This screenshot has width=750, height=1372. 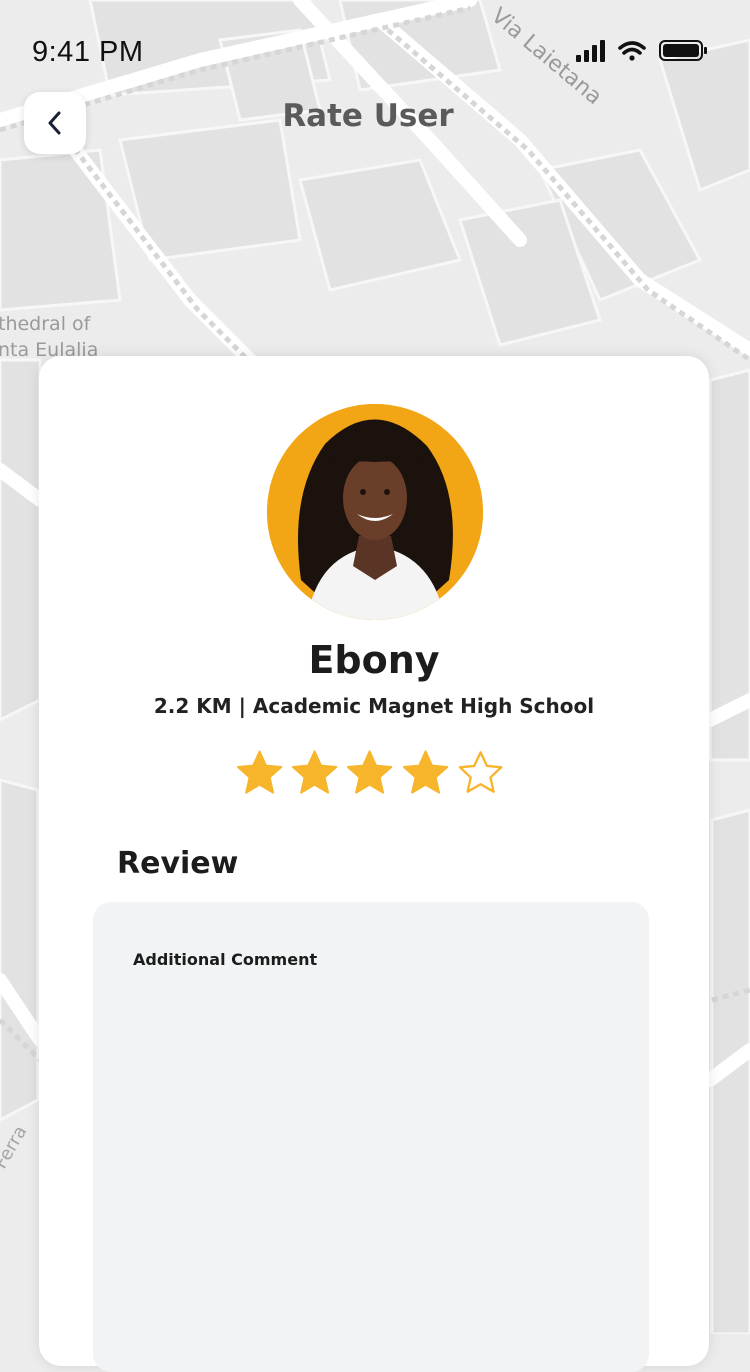 What do you see at coordinates (375, 50) in the screenshot?
I see `status-bar: 9:41 PM` at bounding box center [375, 50].